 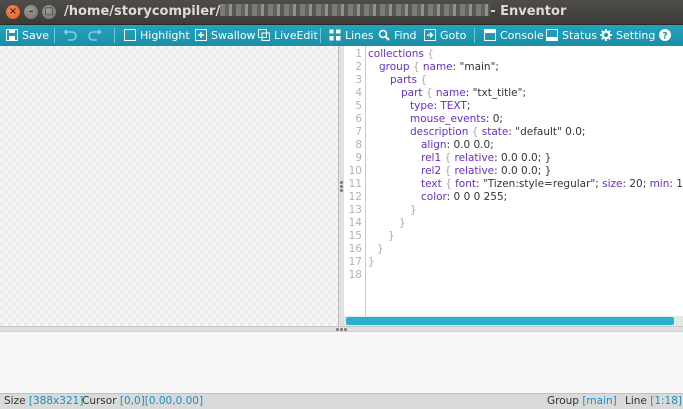 I want to click on line-number: 15, so click(x=355, y=236).